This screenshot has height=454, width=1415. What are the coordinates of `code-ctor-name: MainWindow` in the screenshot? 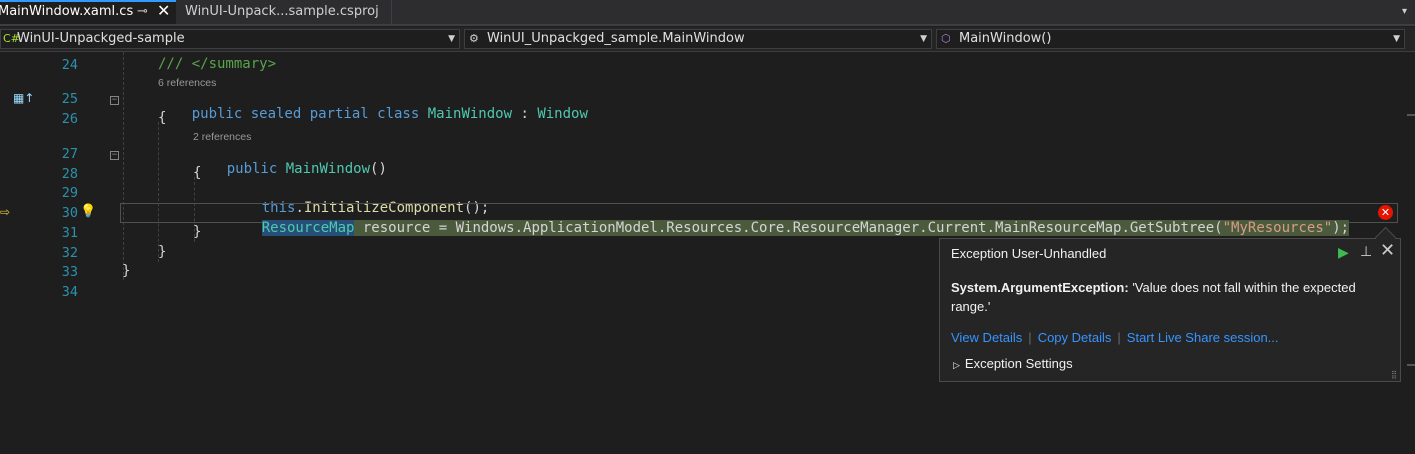 It's located at (328, 169).